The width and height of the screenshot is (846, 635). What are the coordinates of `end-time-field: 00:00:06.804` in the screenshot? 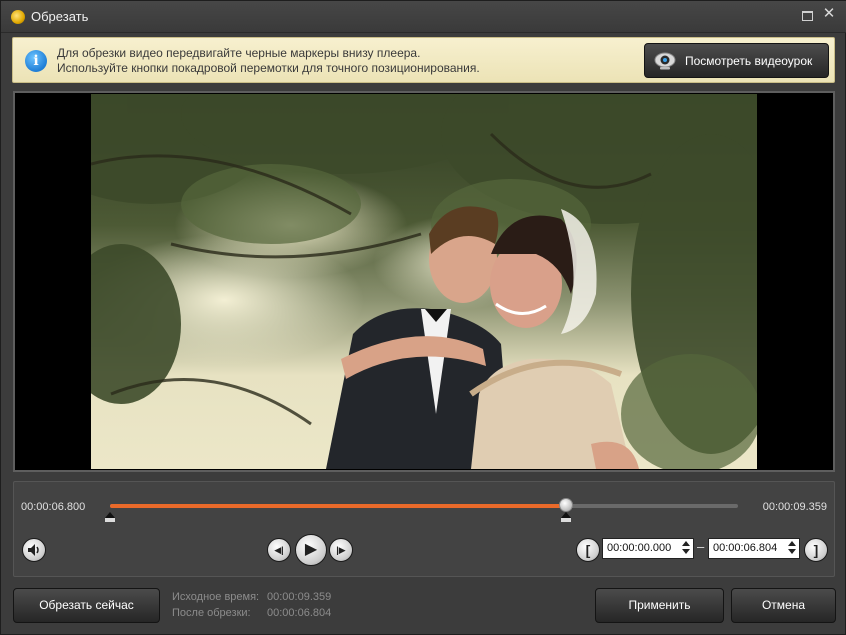 It's located at (754, 548).